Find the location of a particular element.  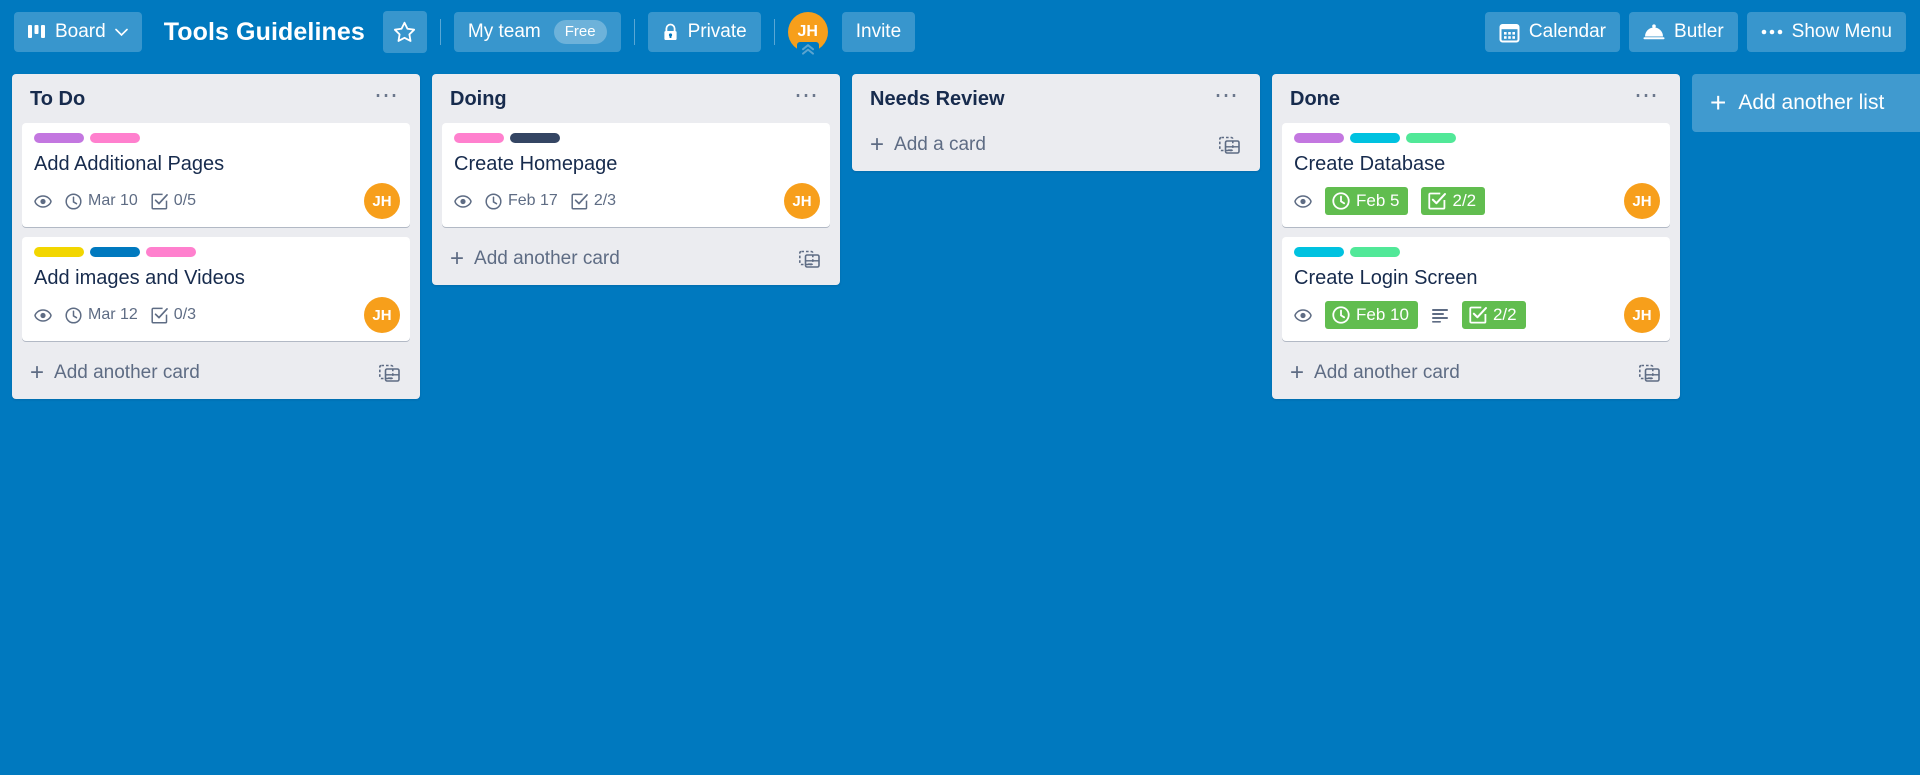

card-title: Create Database is located at coordinates (1370, 164).